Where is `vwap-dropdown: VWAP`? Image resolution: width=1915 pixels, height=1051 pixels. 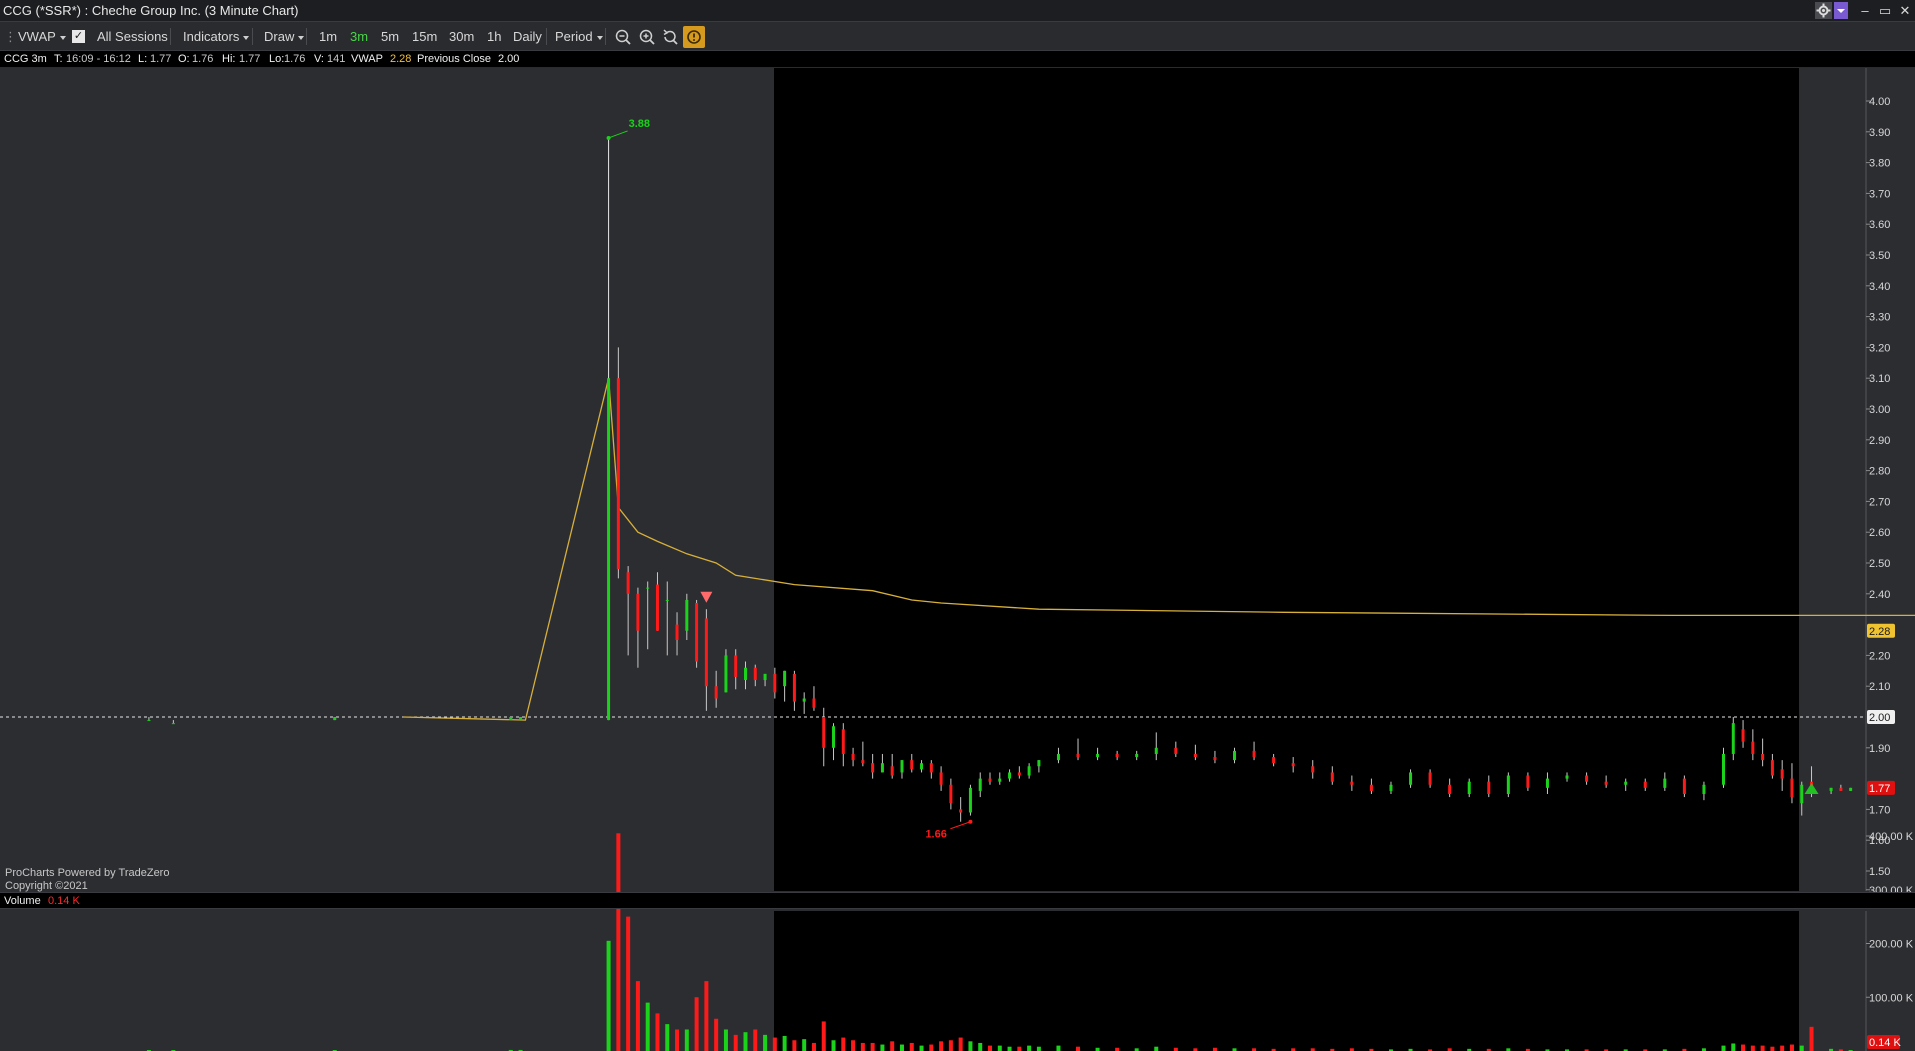
vwap-dropdown: VWAP is located at coordinates (42, 37).